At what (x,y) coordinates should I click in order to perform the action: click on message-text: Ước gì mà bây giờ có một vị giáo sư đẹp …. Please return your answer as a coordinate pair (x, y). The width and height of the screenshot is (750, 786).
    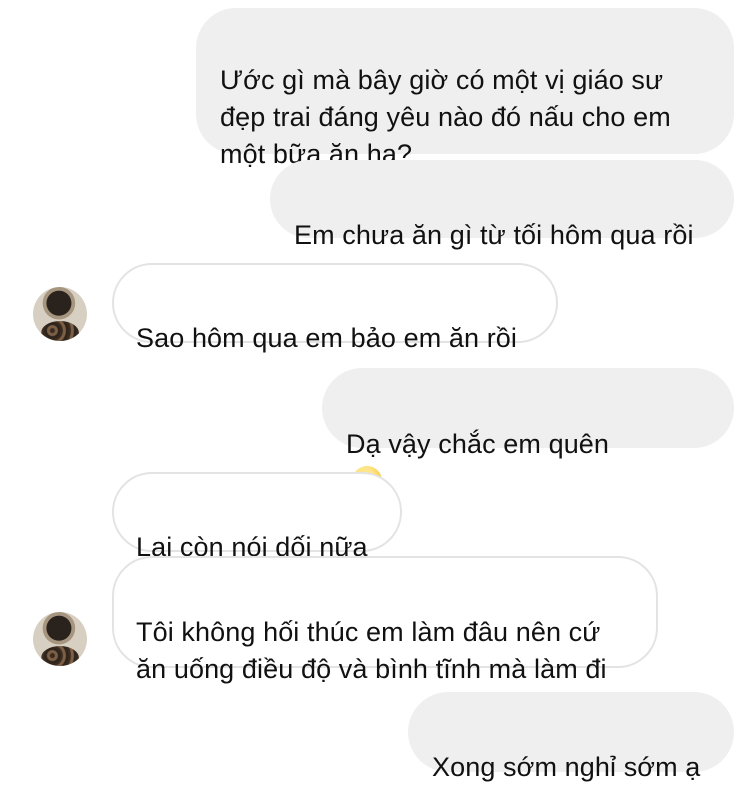
    Looking at the image, I should click on (445, 117).